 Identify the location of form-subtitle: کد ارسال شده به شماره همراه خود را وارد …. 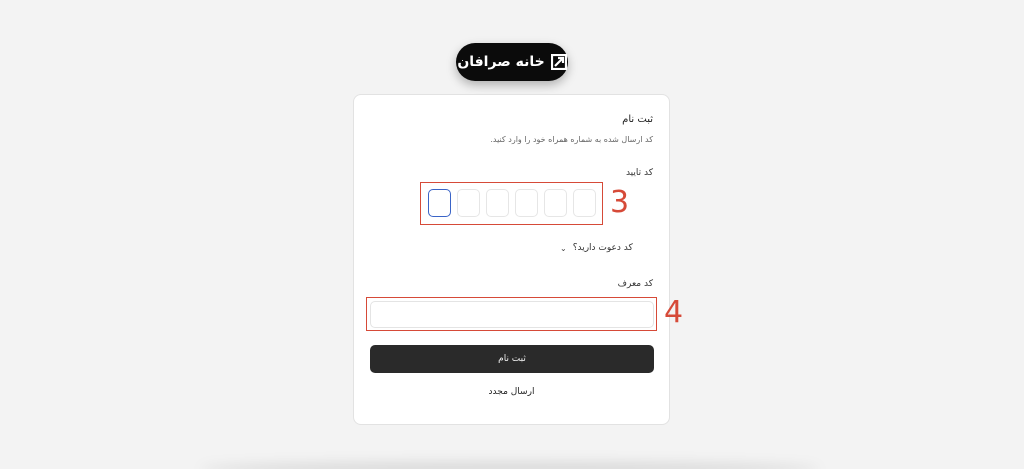
(571, 139).